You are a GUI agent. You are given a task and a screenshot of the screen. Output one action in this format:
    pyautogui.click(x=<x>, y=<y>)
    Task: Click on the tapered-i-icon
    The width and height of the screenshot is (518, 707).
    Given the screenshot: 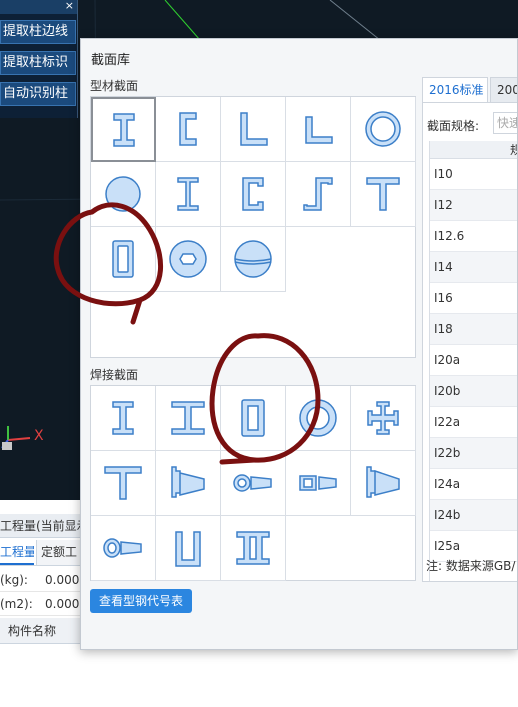 What is the action you would take?
    pyautogui.click(x=188, y=482)
    